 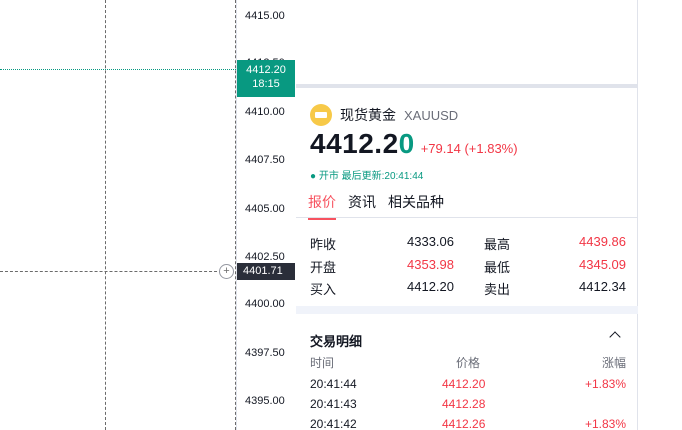 I want to click on market-status: ● 开市 最后更新:20:41:44, so click(x=366, y=174).